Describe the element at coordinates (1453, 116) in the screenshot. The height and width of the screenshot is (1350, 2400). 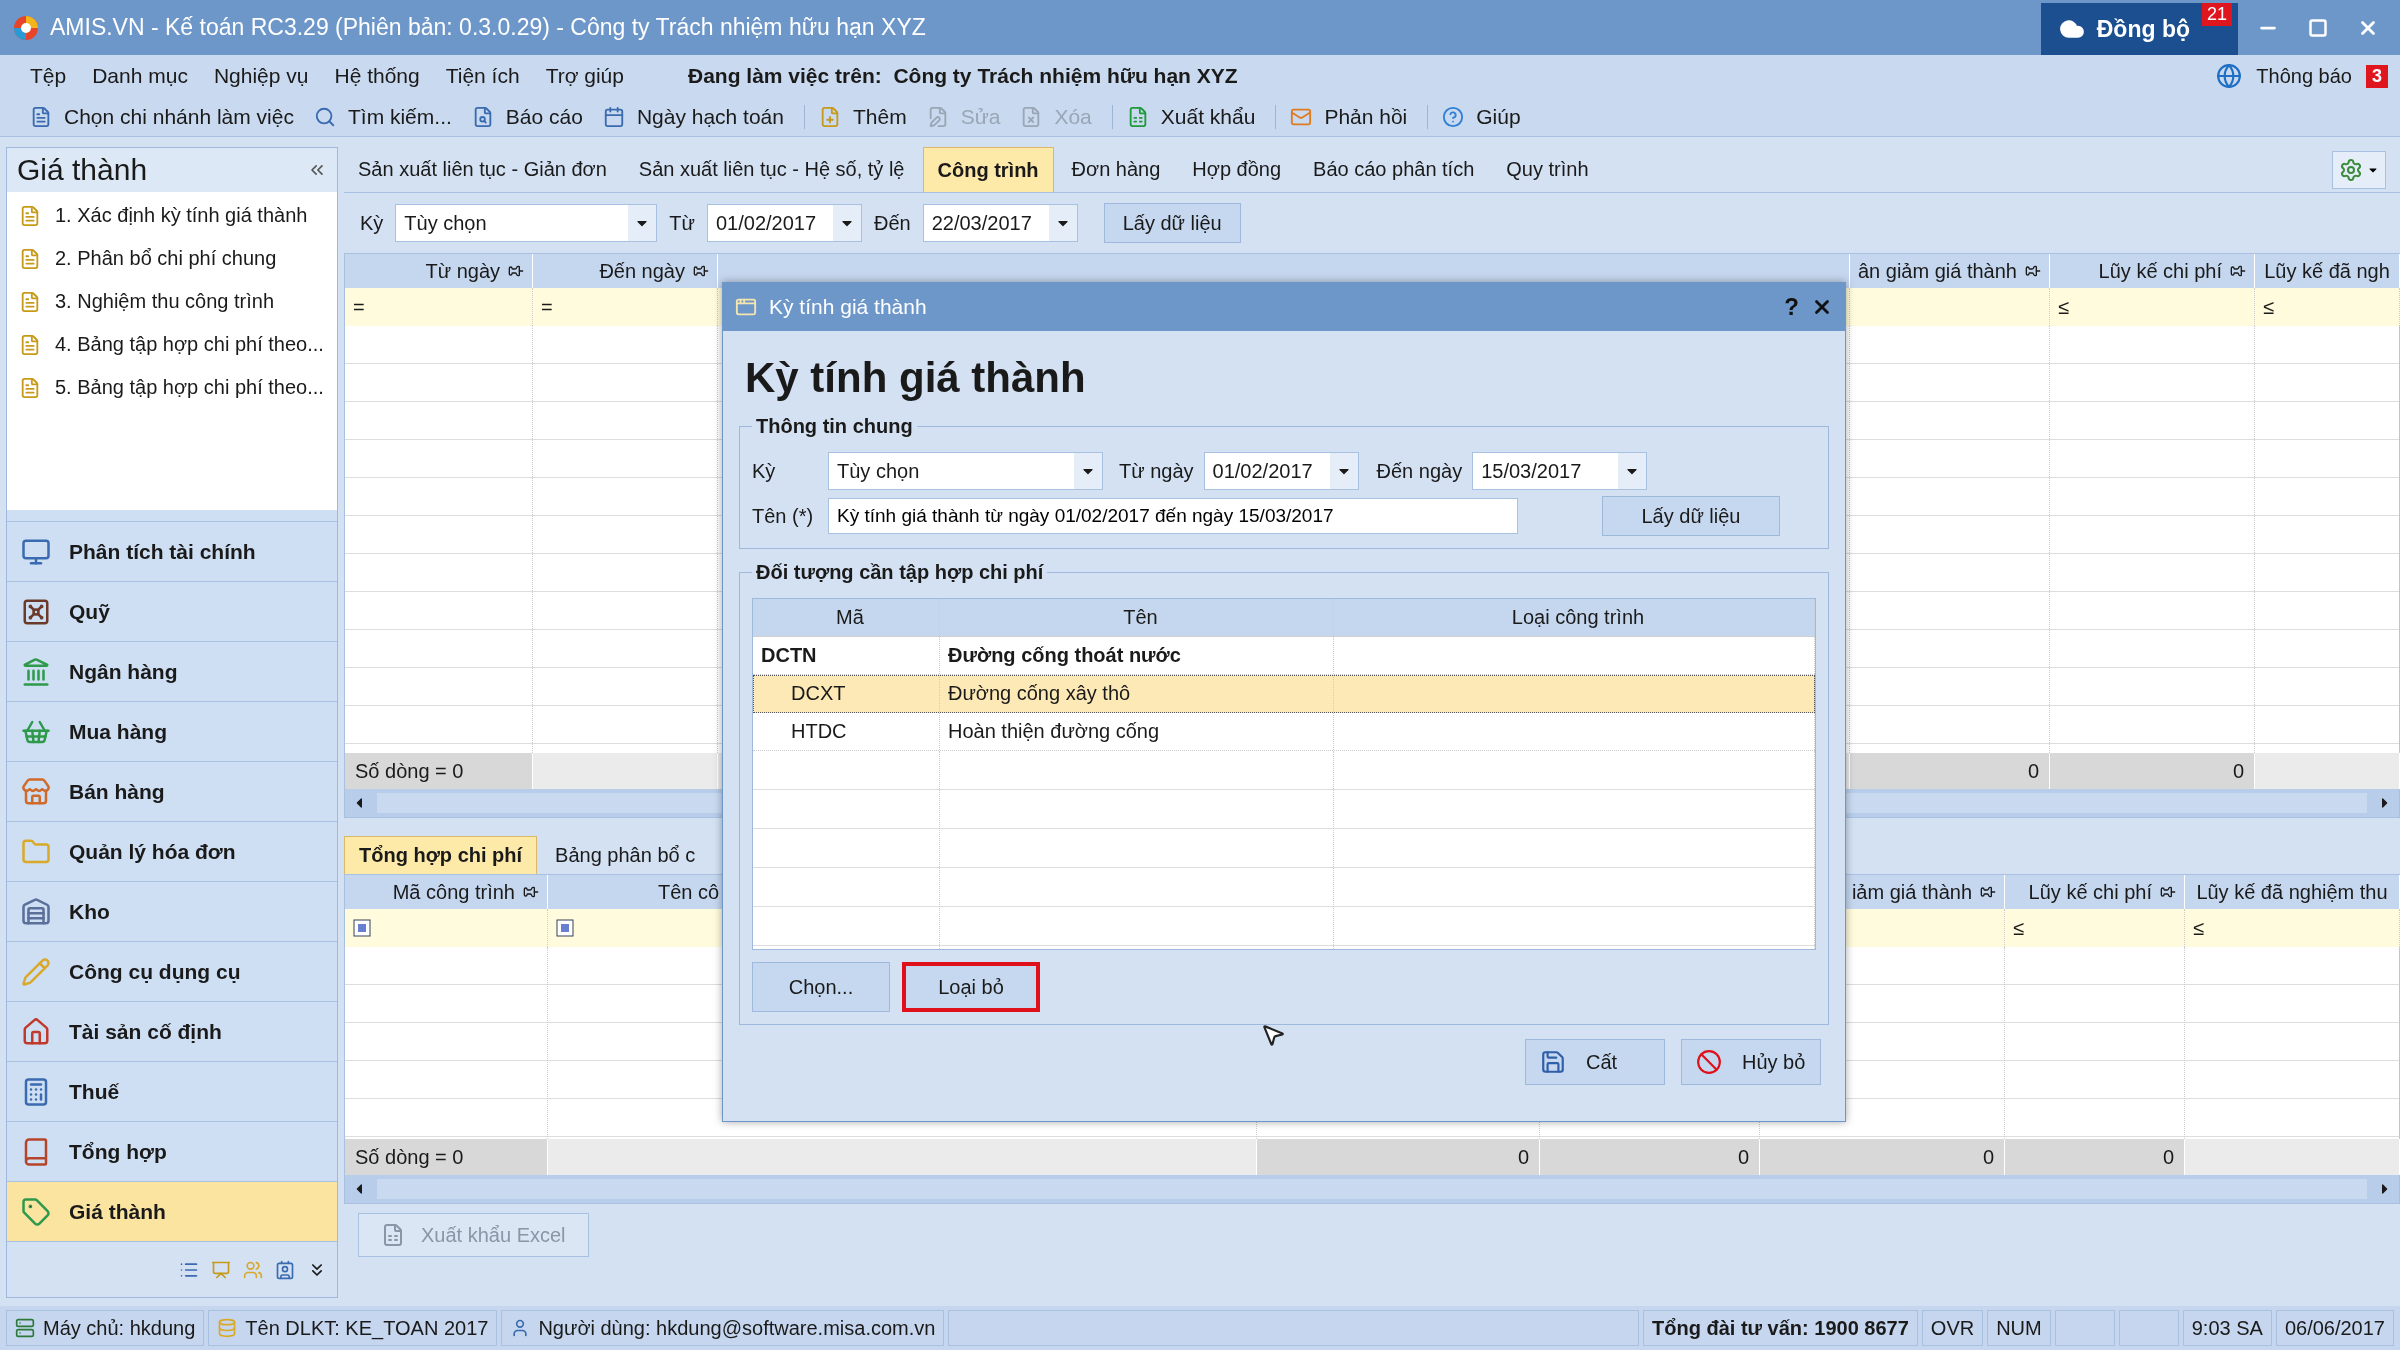
I see `help-icon` at that location.